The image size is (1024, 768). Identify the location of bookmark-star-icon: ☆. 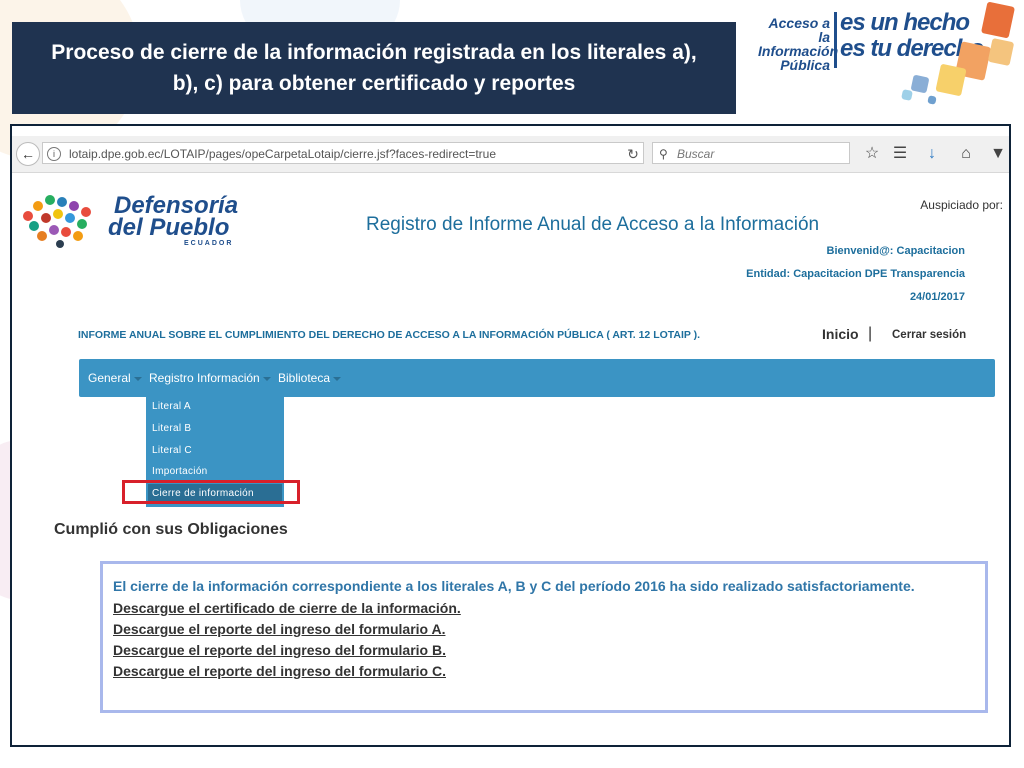
(872, 154).